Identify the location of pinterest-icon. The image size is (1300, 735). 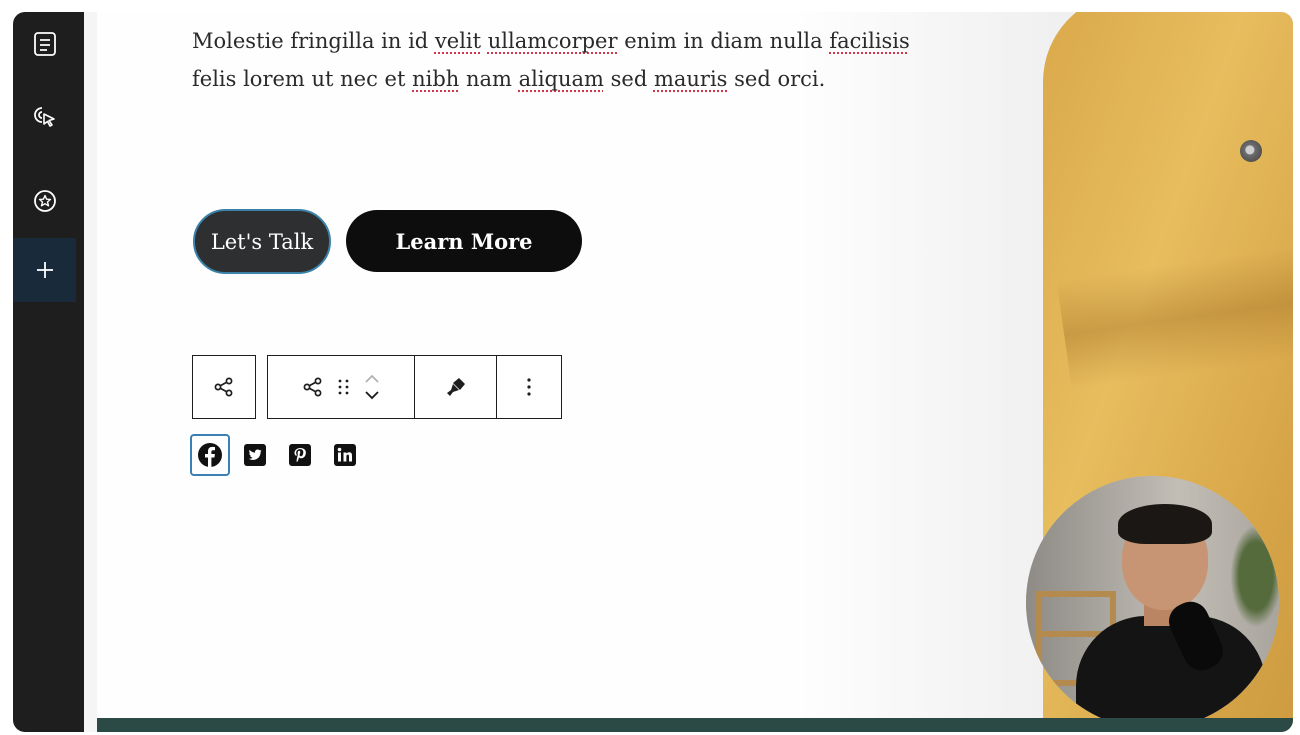
(300, 455).